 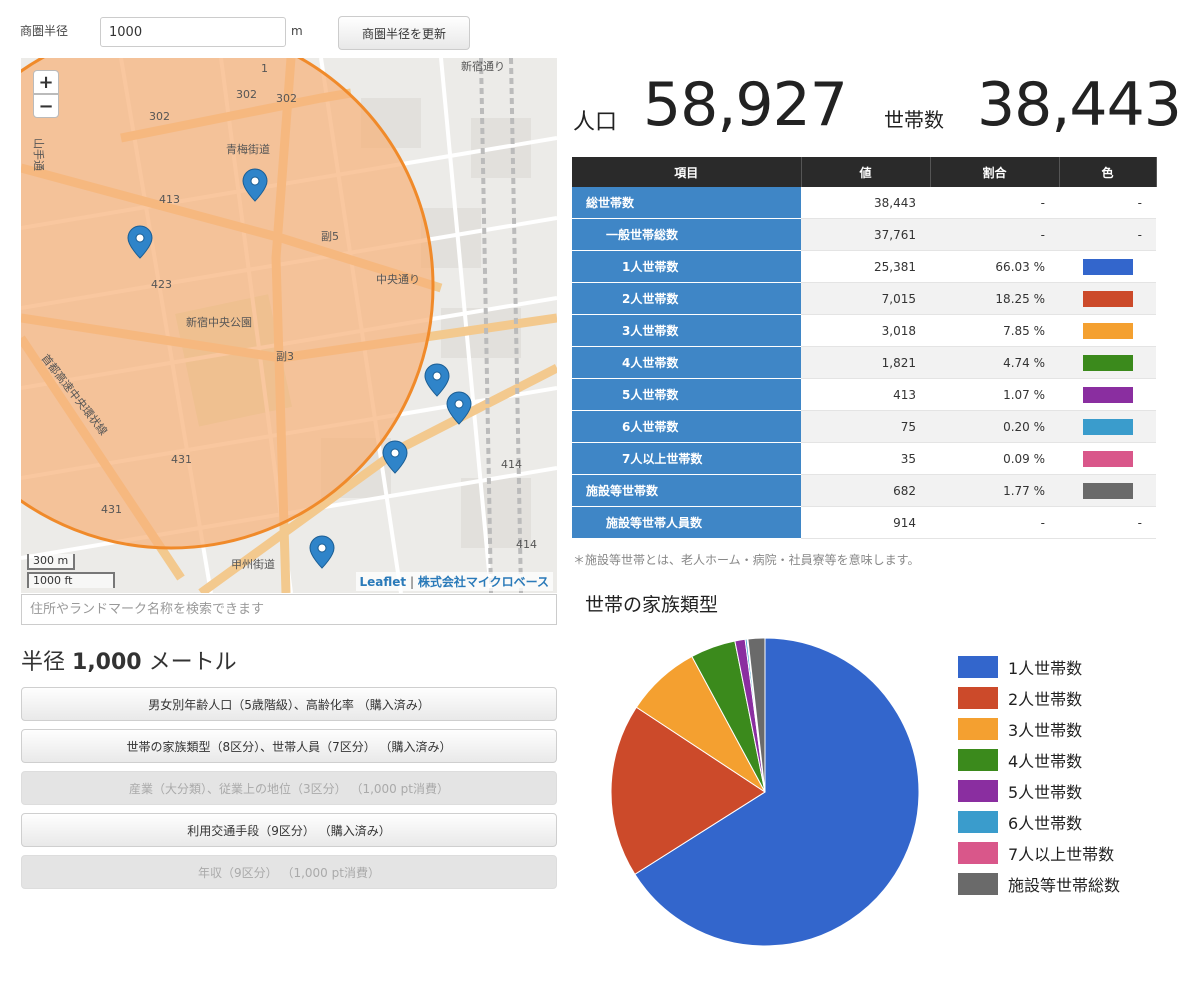 What do you see at coordinates (1039, 852) in the screenshot?
I see `legend-item: 7人以上世帯数` at bounding box center [1039, 852].